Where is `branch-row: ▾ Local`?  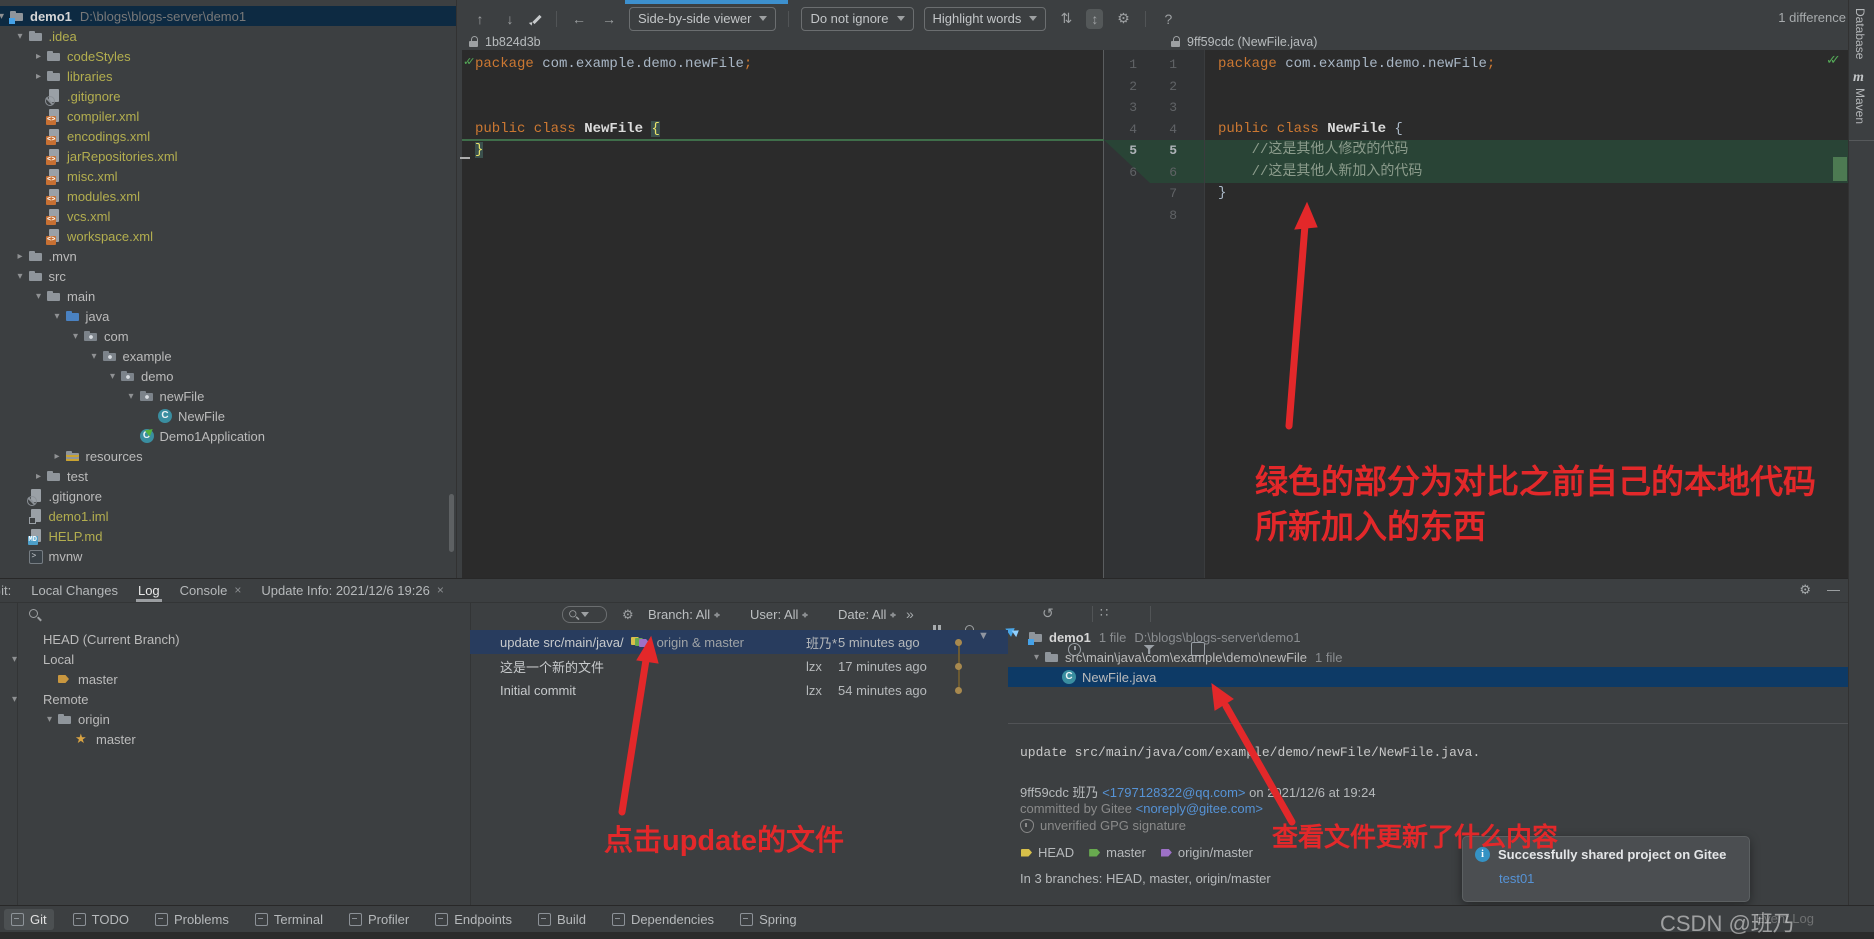
branch-row: ▾ Local is located at coordinates (225, 659).